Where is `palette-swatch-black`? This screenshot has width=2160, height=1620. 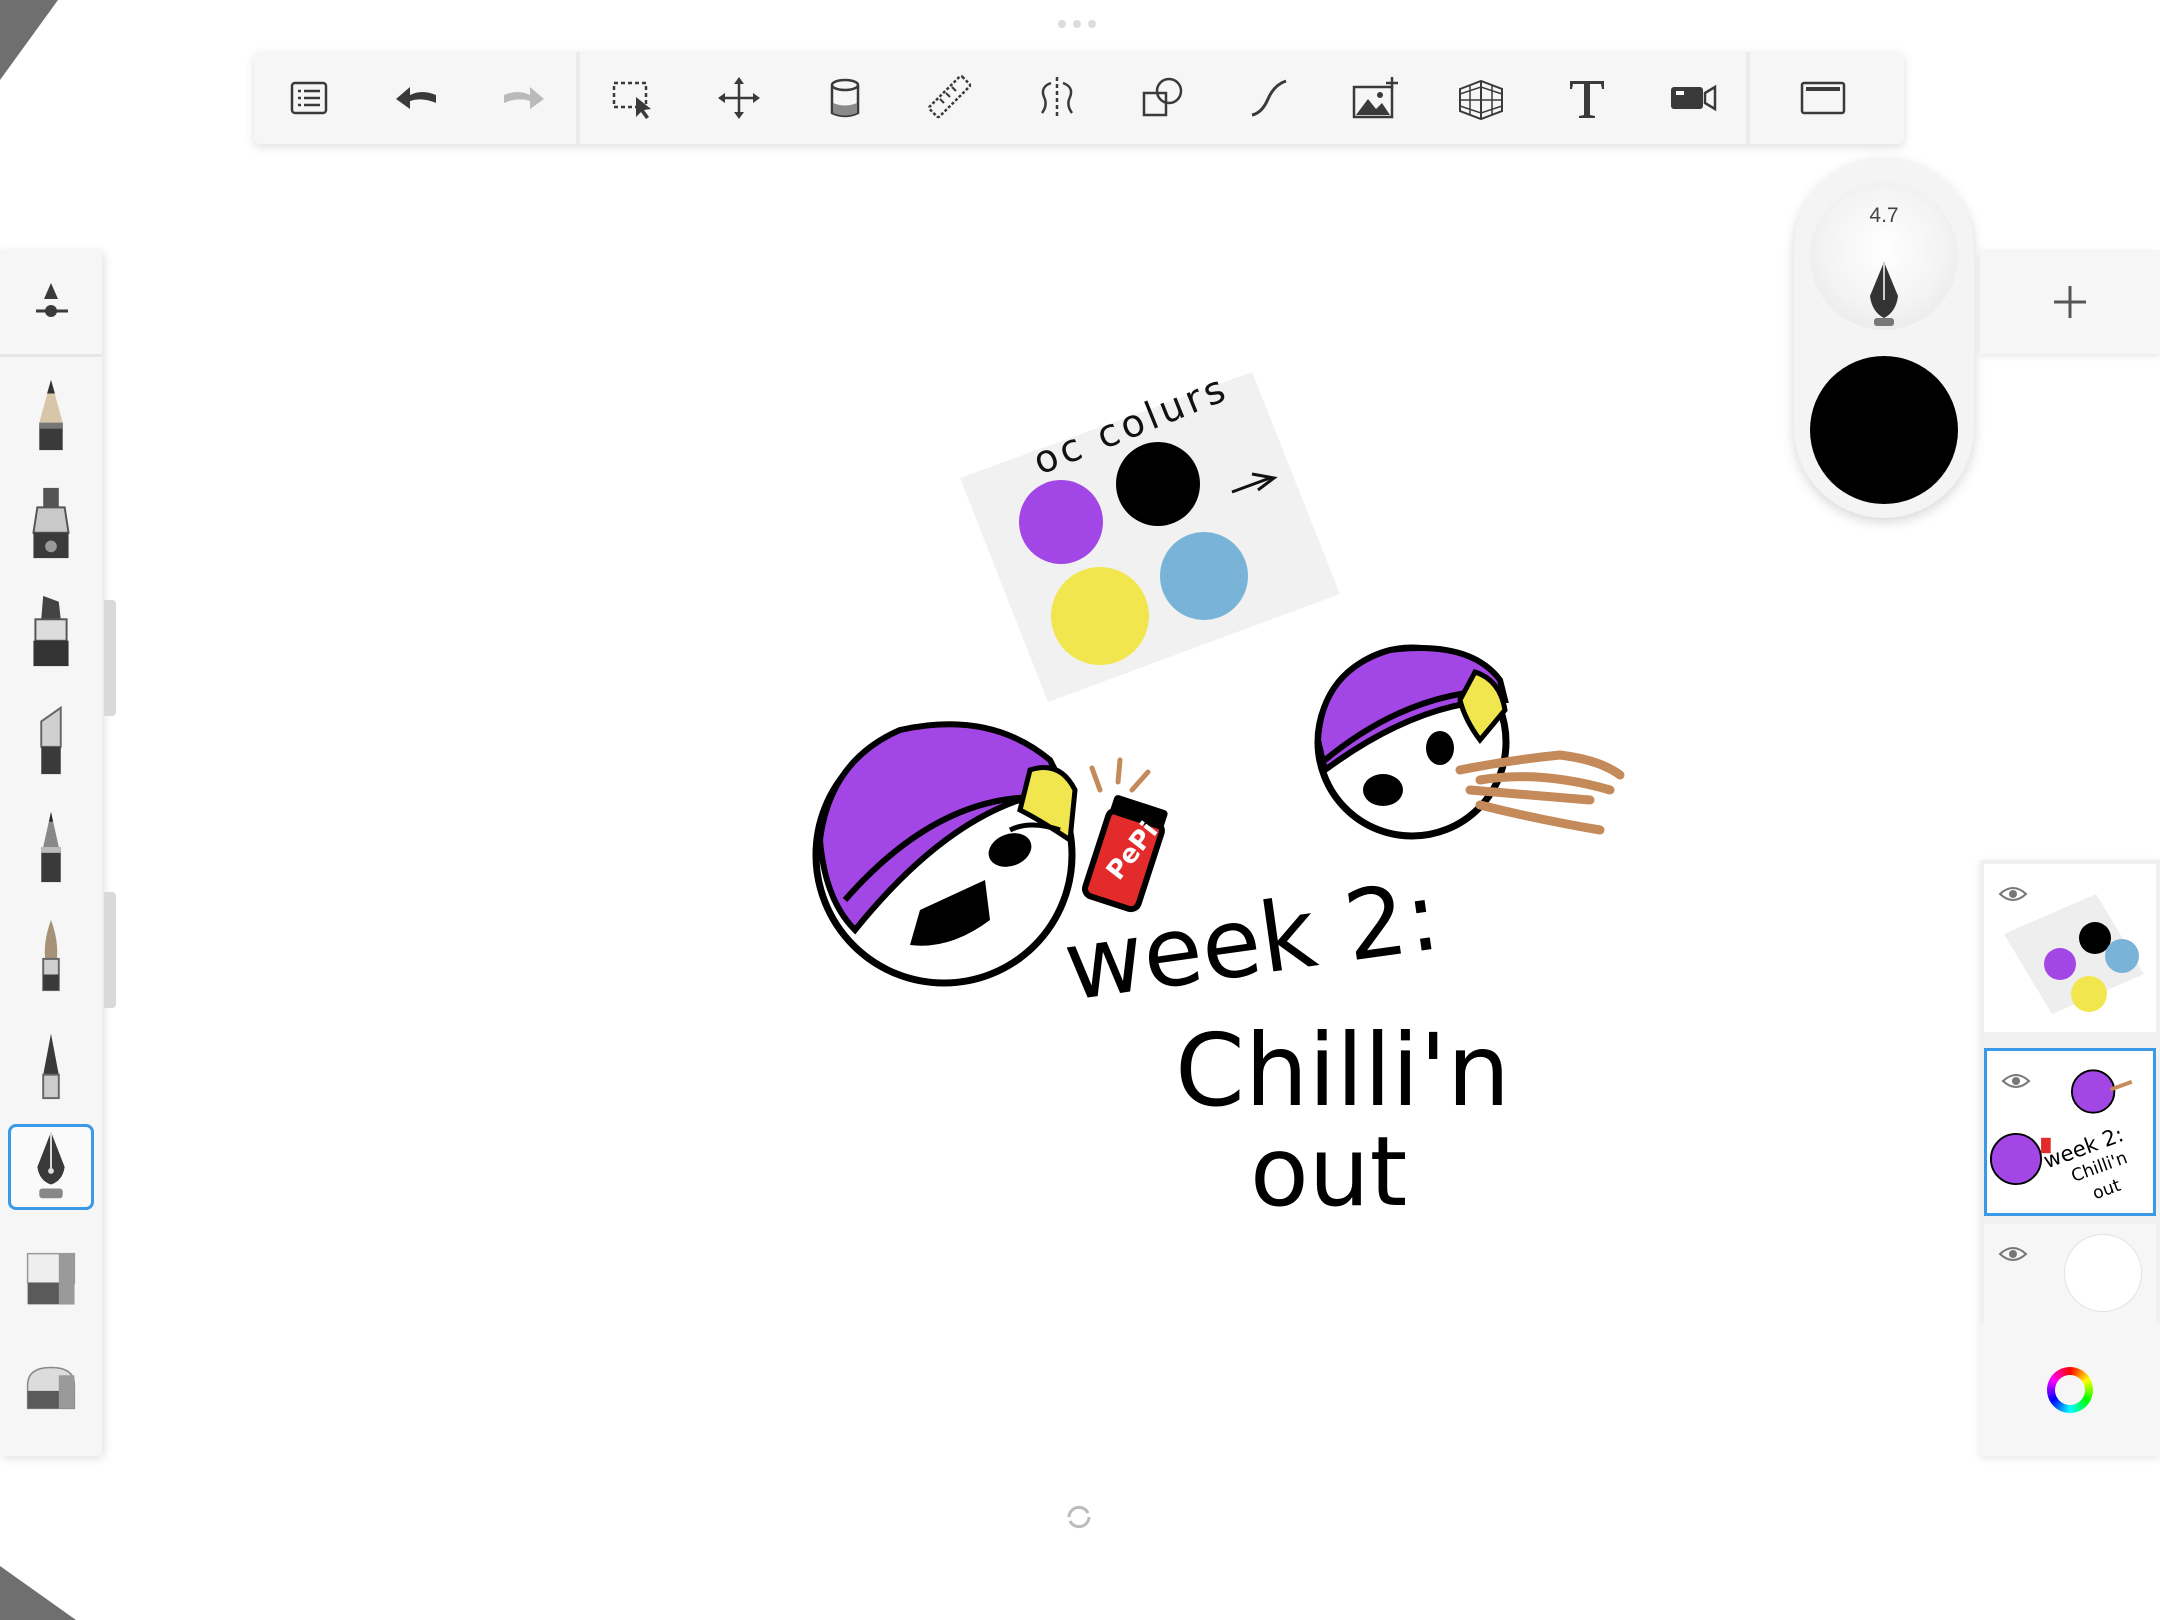 palette-swatch-black is located at coordinates (1158, 484).